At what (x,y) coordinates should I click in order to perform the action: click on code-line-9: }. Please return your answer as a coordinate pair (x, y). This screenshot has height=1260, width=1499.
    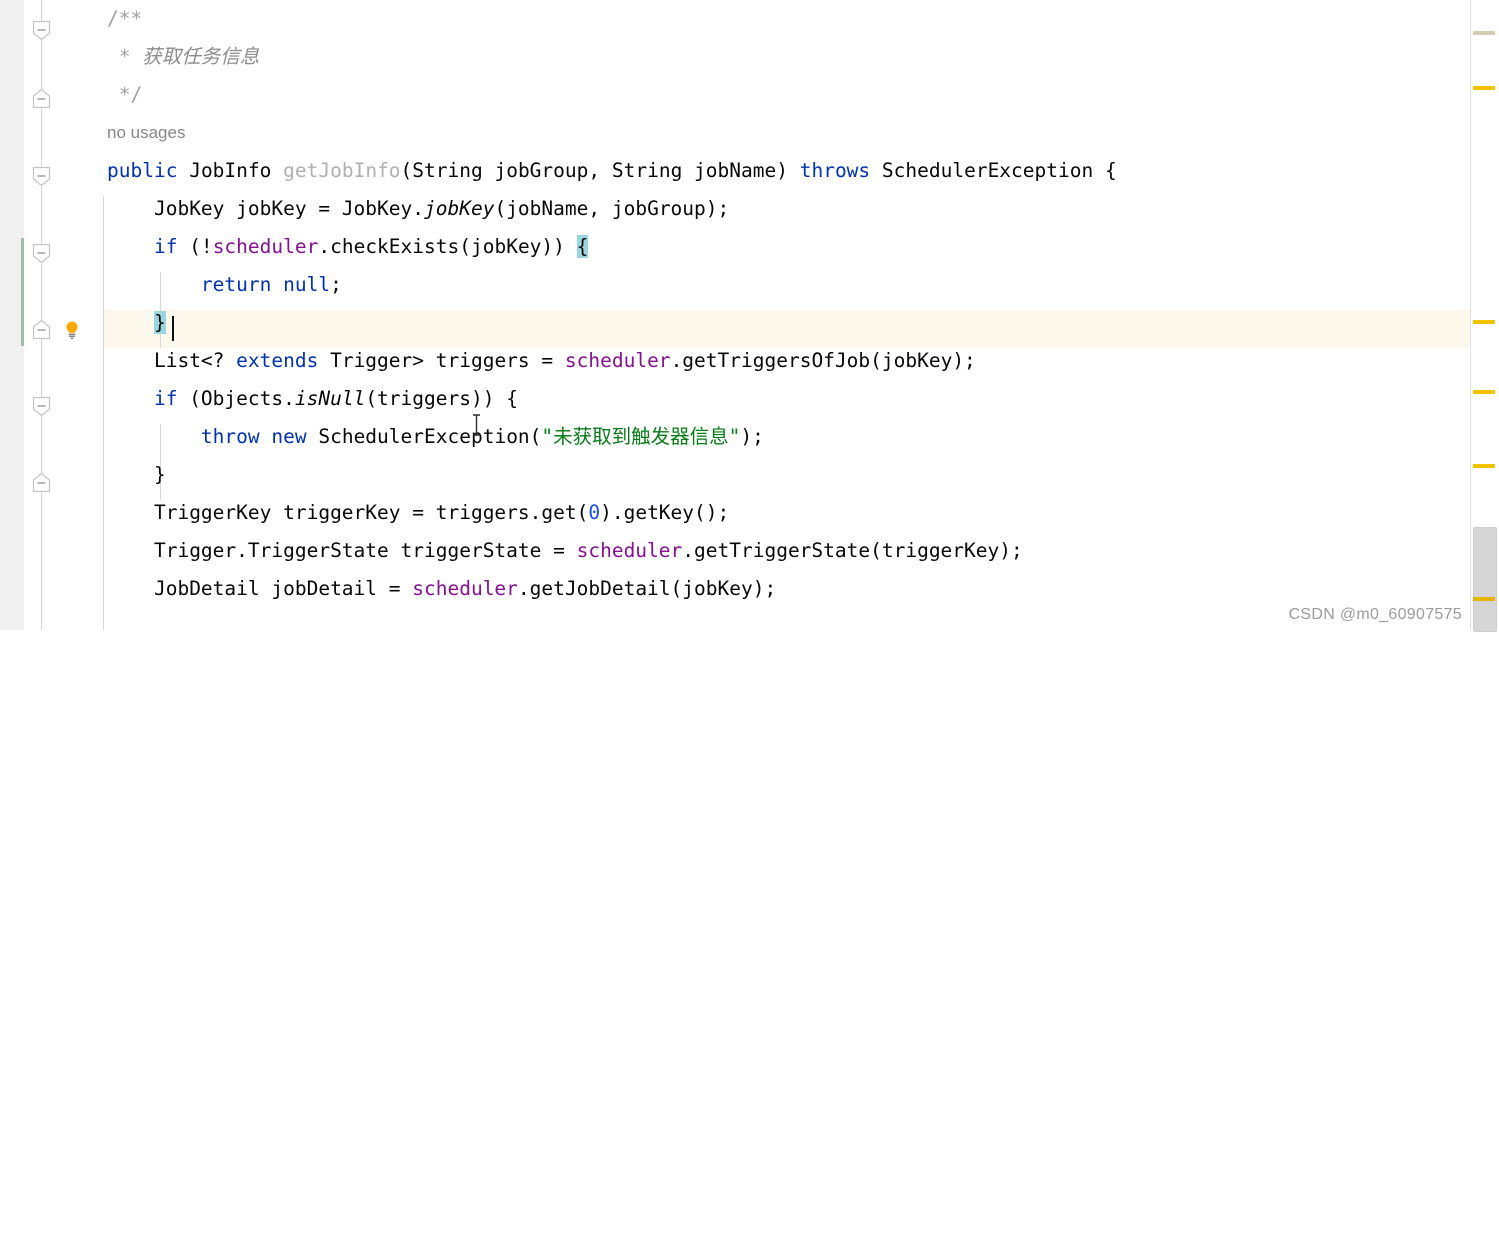
    Looking at the image, I should click on (136, 323).